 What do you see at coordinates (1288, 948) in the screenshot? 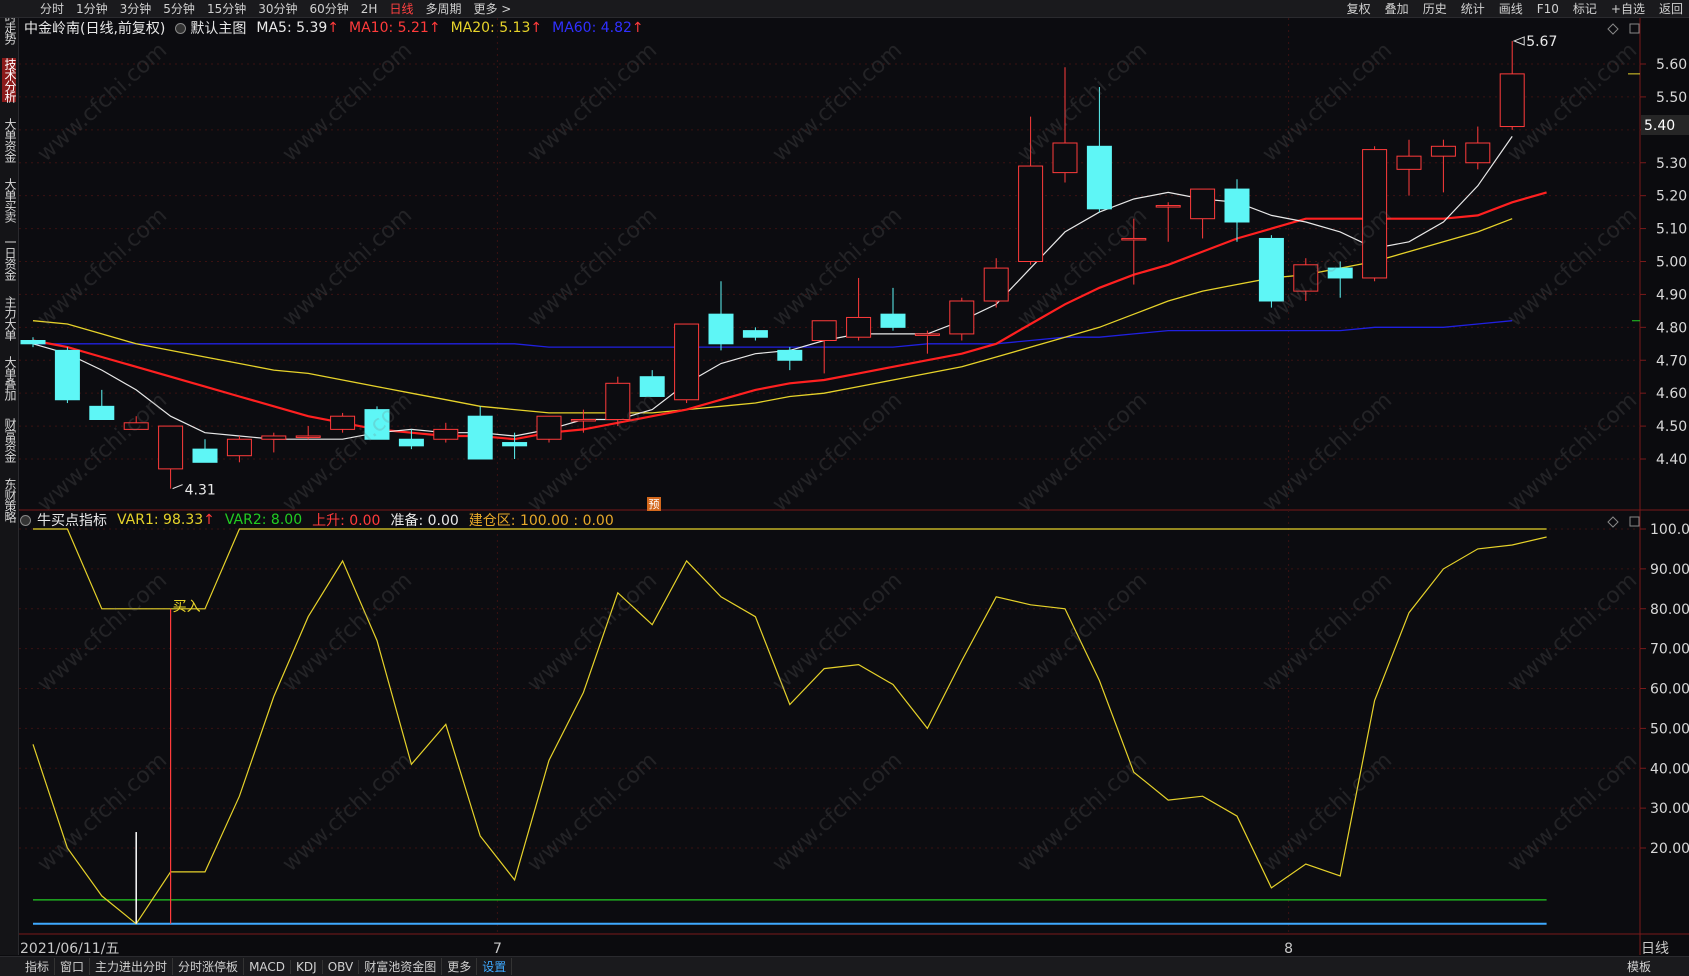
I see `month-label-8: 8` at bounding box center [1288, 948].